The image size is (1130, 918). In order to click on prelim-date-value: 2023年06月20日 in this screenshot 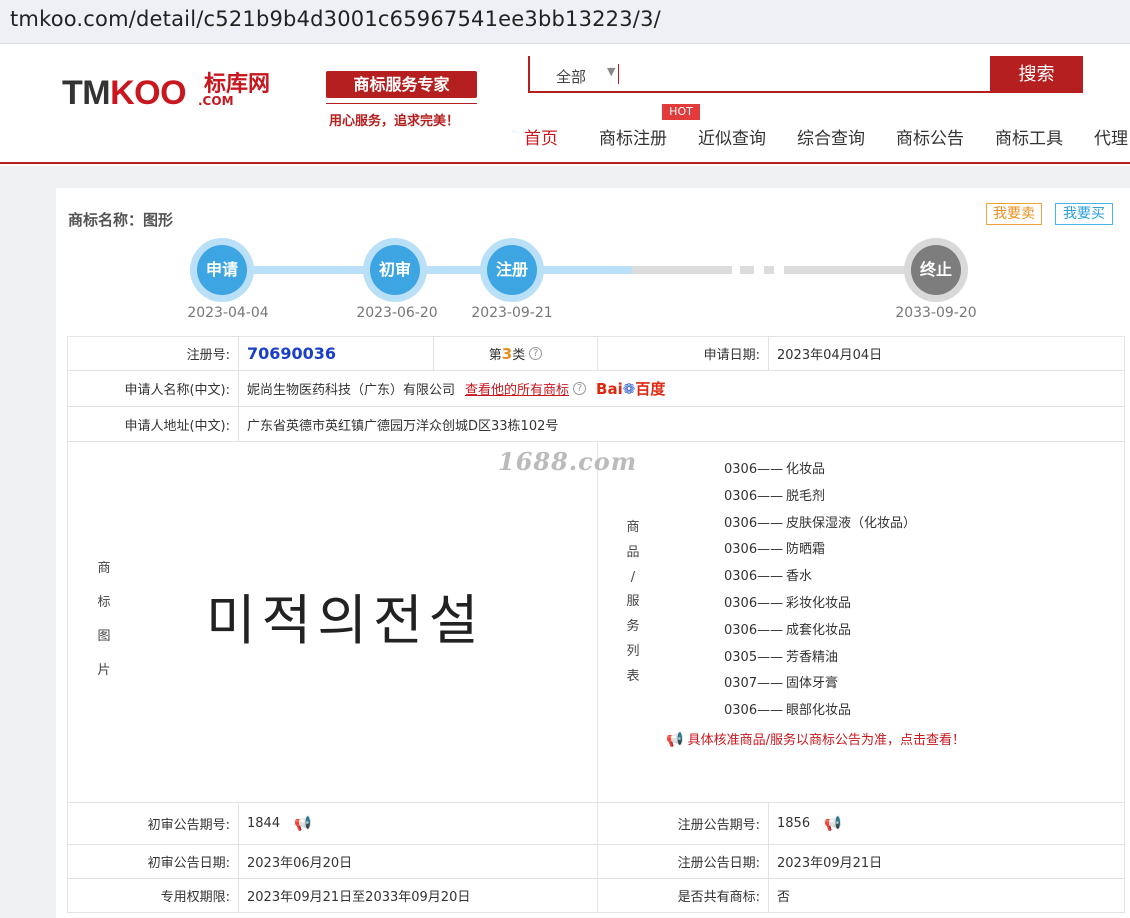, I will do `click(300, 863)`.